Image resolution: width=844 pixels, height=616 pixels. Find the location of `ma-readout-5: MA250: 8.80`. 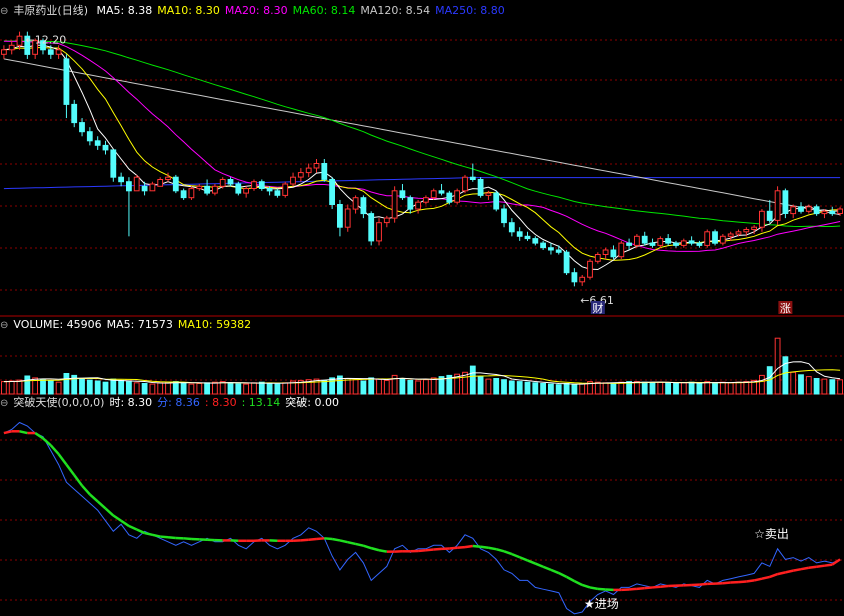

ma-readout-5: MA250: 8.80 is located at coordinates (470, 10).